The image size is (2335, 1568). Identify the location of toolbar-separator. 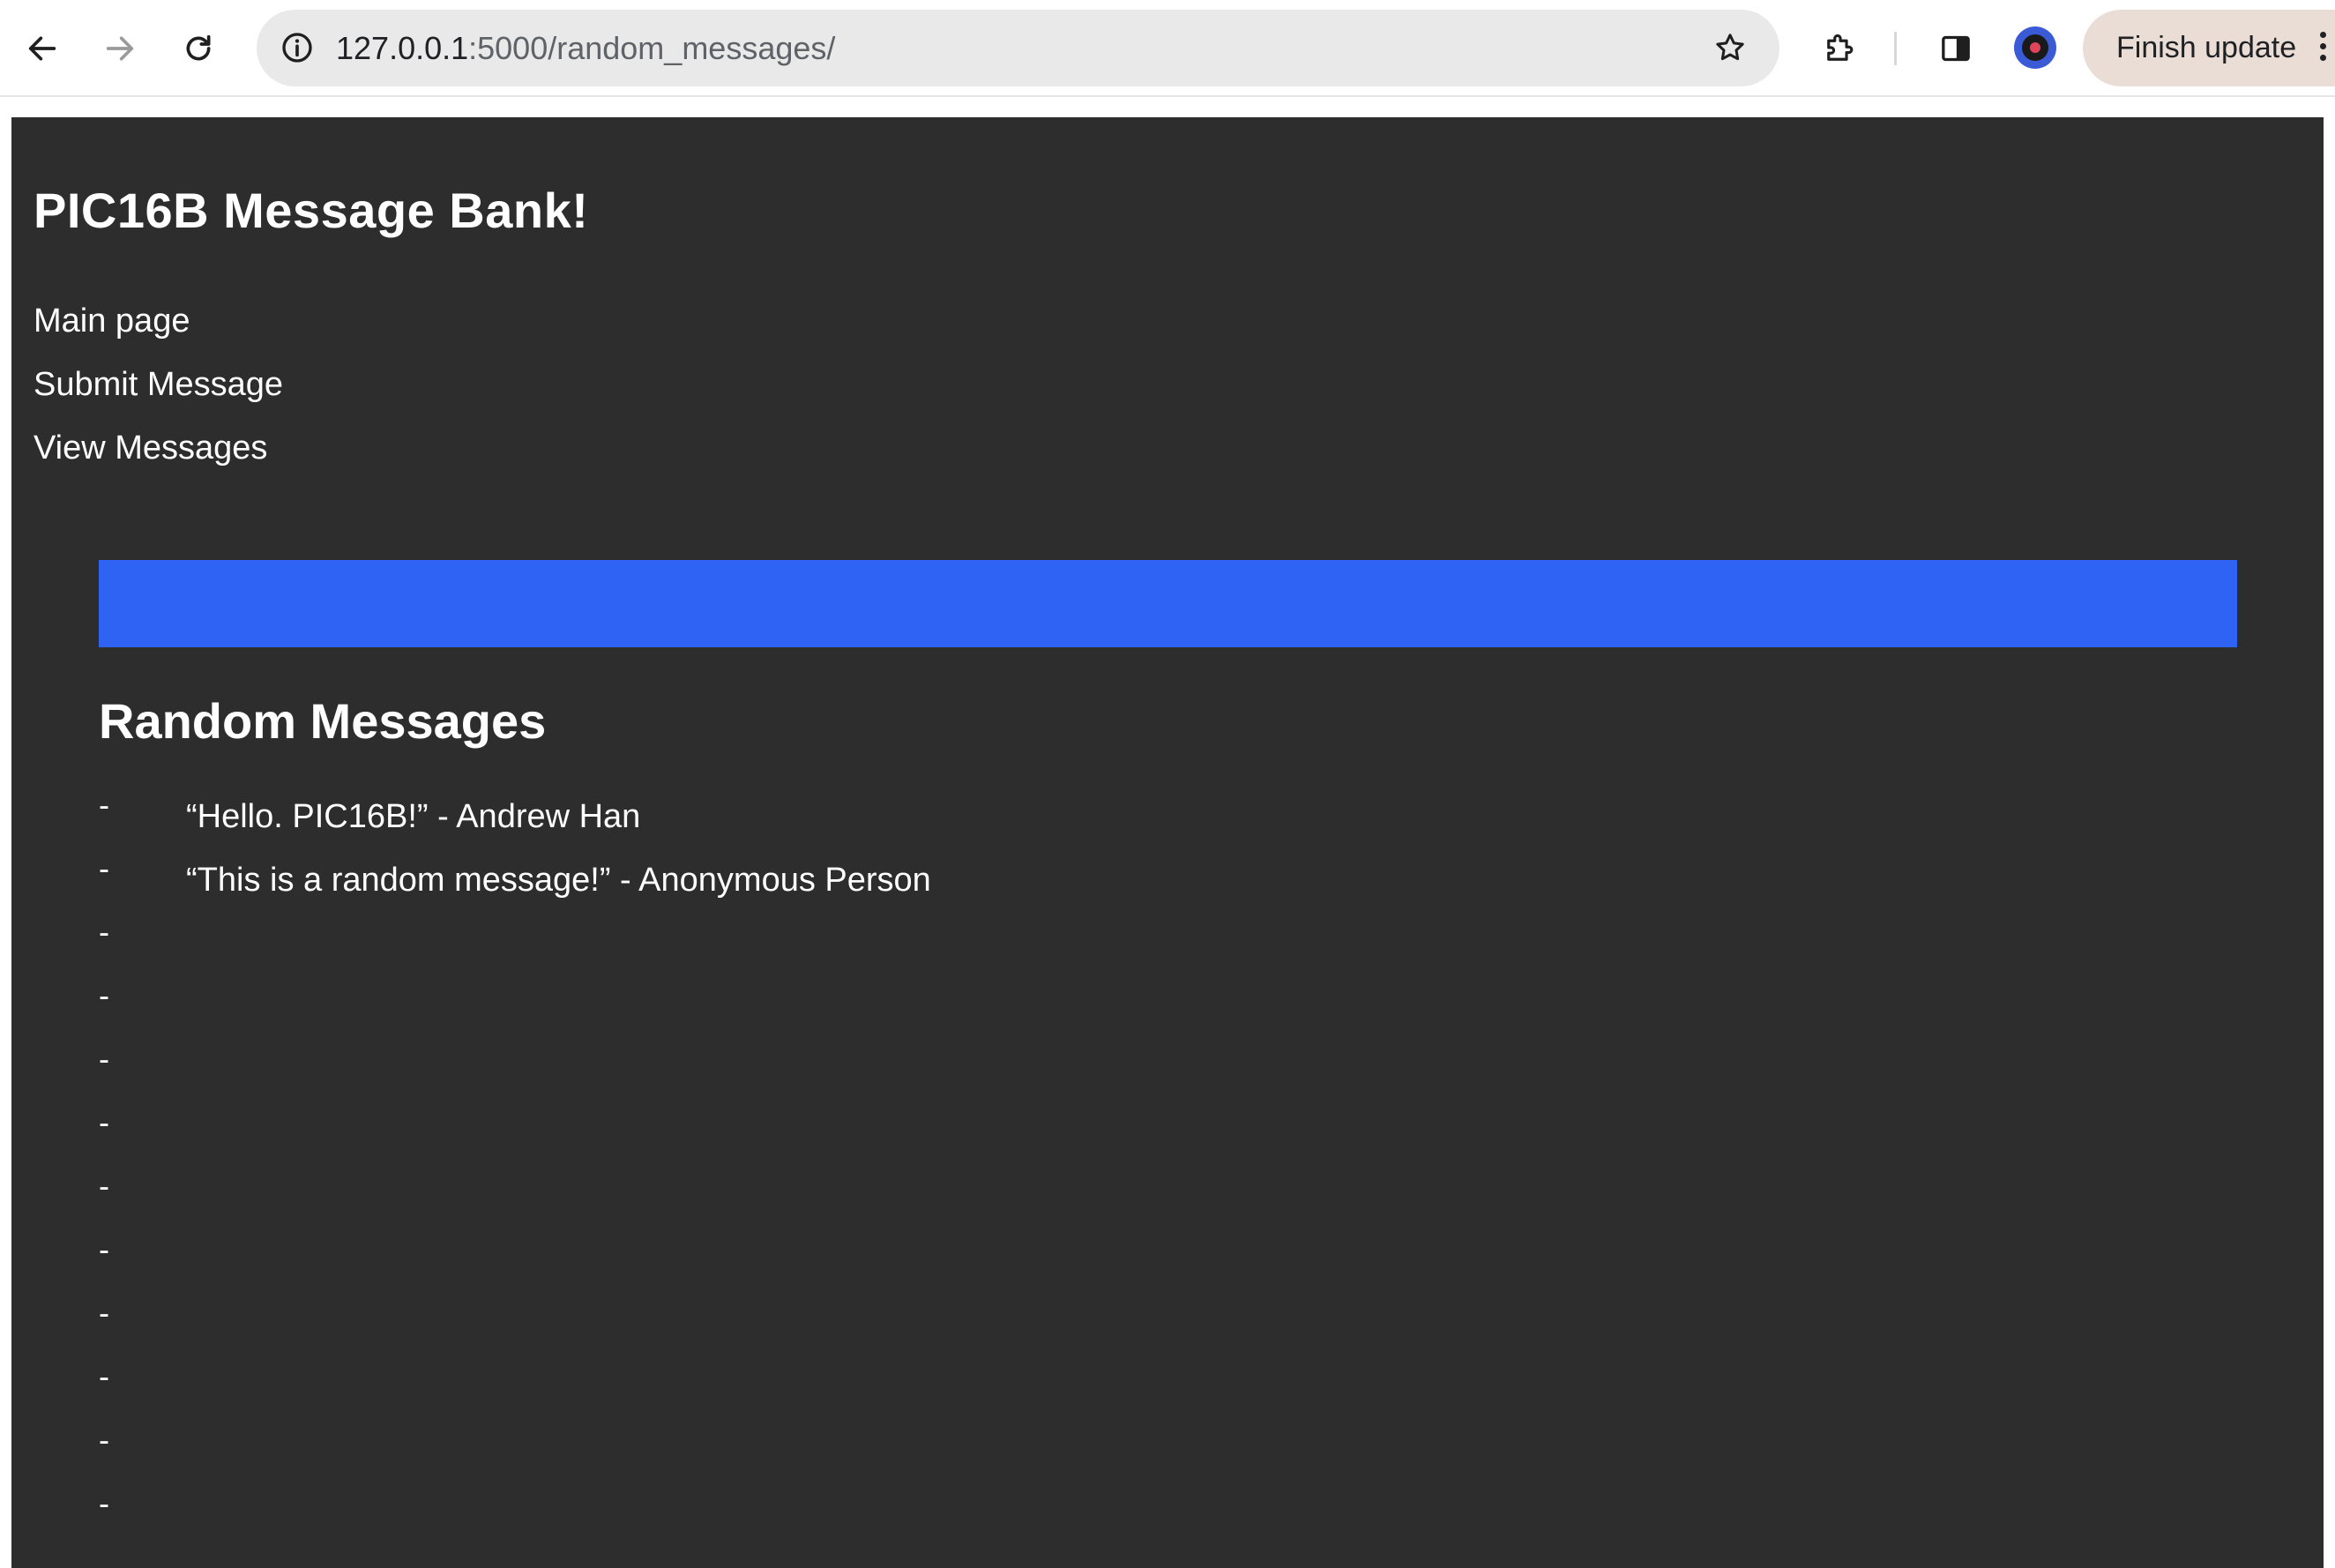
(1895, 48).